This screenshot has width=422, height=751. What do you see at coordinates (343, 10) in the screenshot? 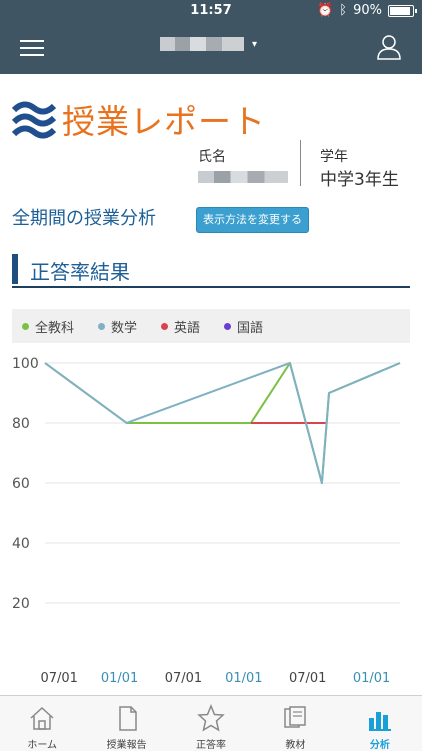
I see `bluetooth-icon: ᛒ` at bounding box center [343, 10].